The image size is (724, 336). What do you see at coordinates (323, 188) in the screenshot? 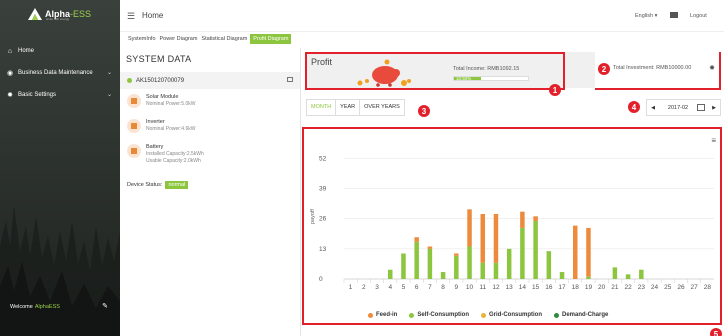
I see `y-tick-label: 39` at bounding box center [323, 188].